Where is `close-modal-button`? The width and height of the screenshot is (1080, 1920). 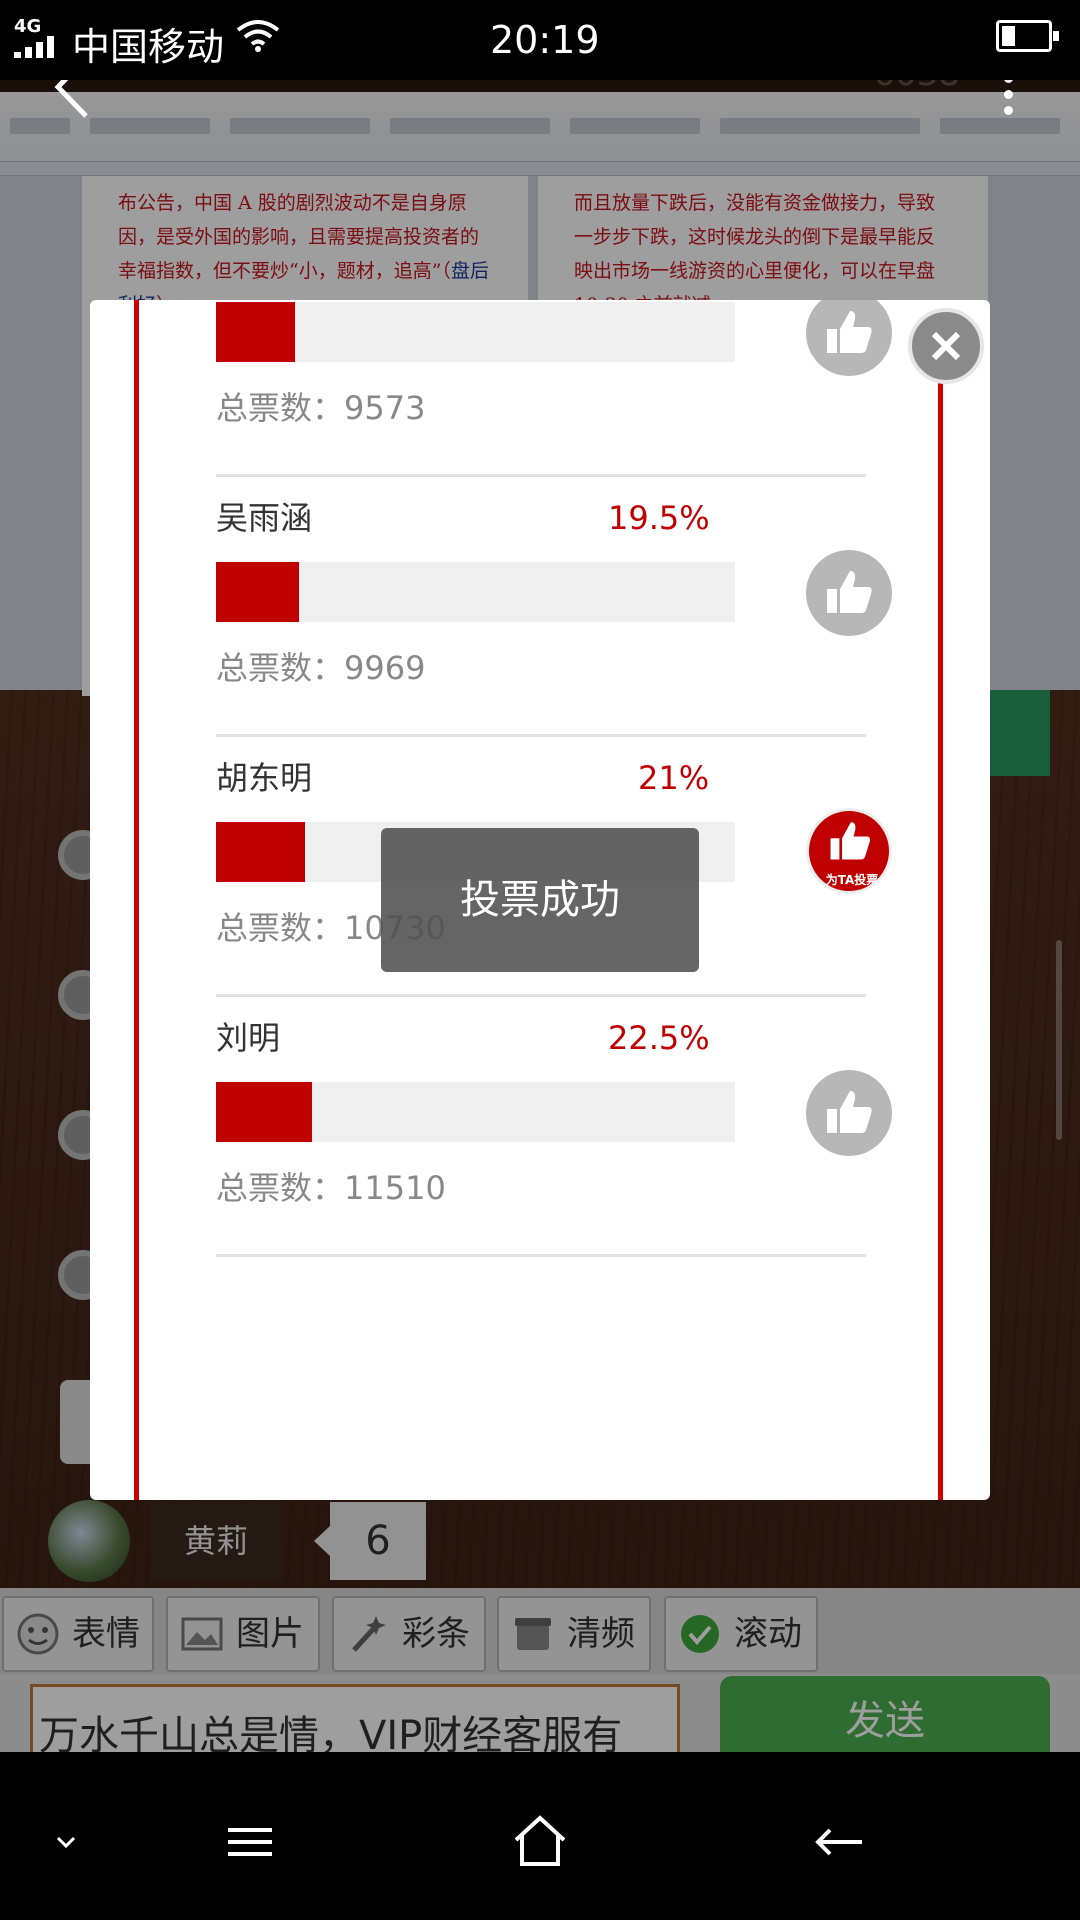
close-modal-button is located at coordinates (946, 346).